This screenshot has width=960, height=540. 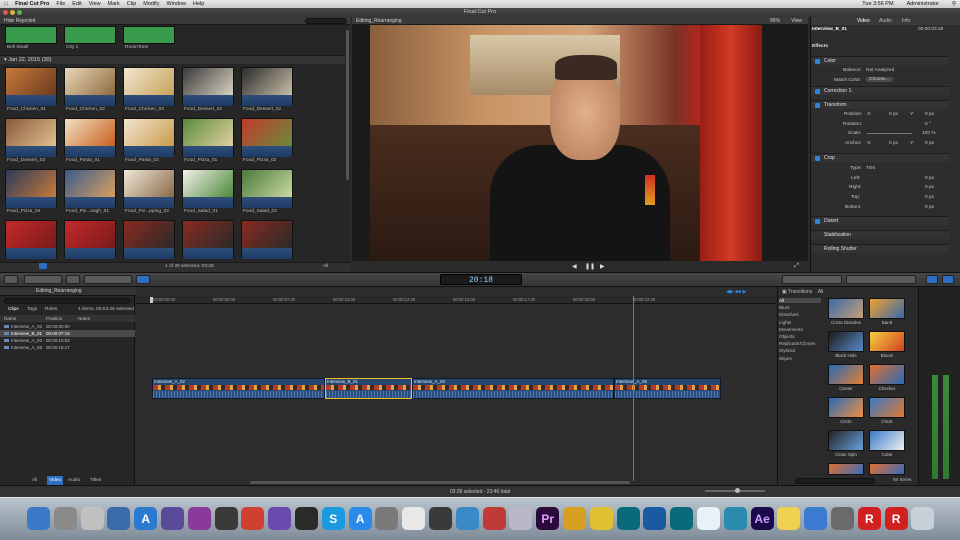 What do you see at coordinates (199, 518) in the screenshot?
I see `hype-icon` at bounding box center [199, 518].